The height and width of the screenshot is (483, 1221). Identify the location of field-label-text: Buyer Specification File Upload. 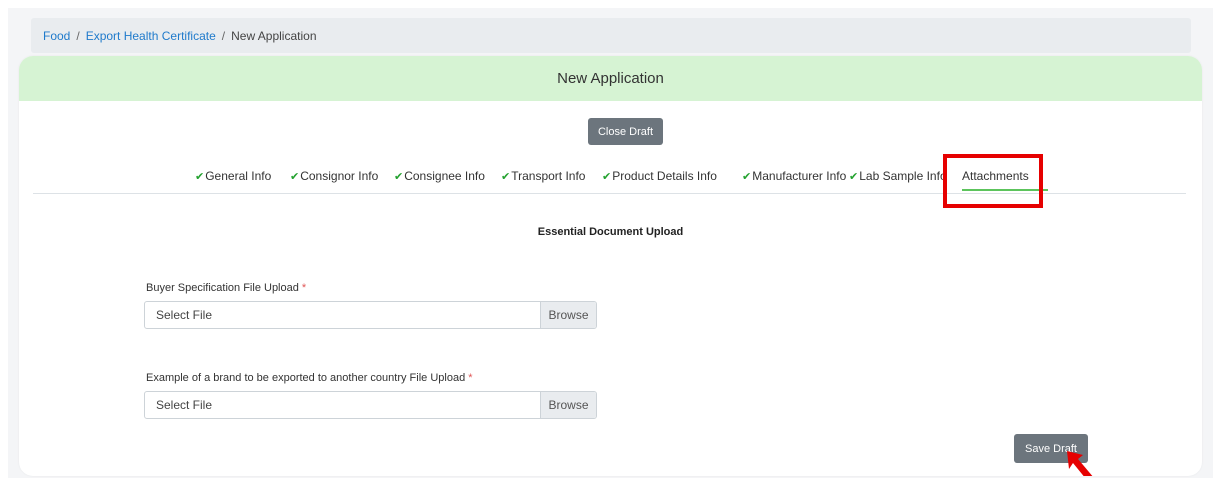
(222, 288).